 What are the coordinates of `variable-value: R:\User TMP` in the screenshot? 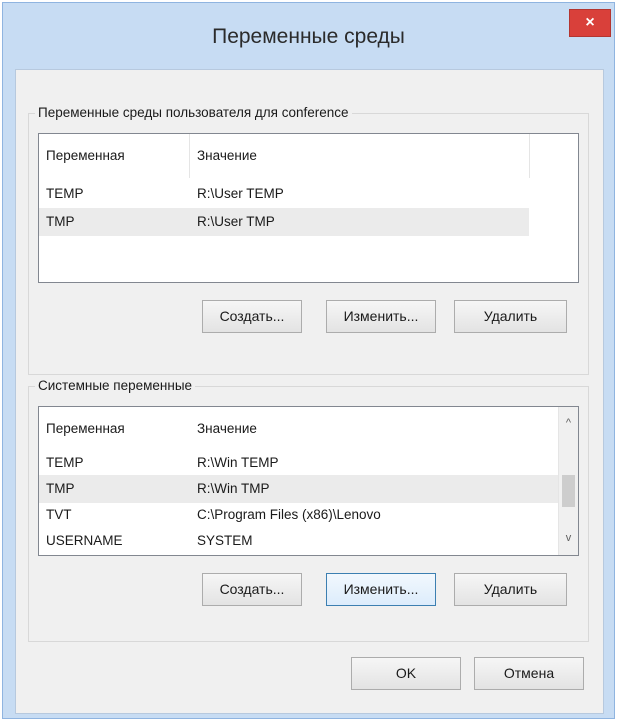 It's located at (236, 221).